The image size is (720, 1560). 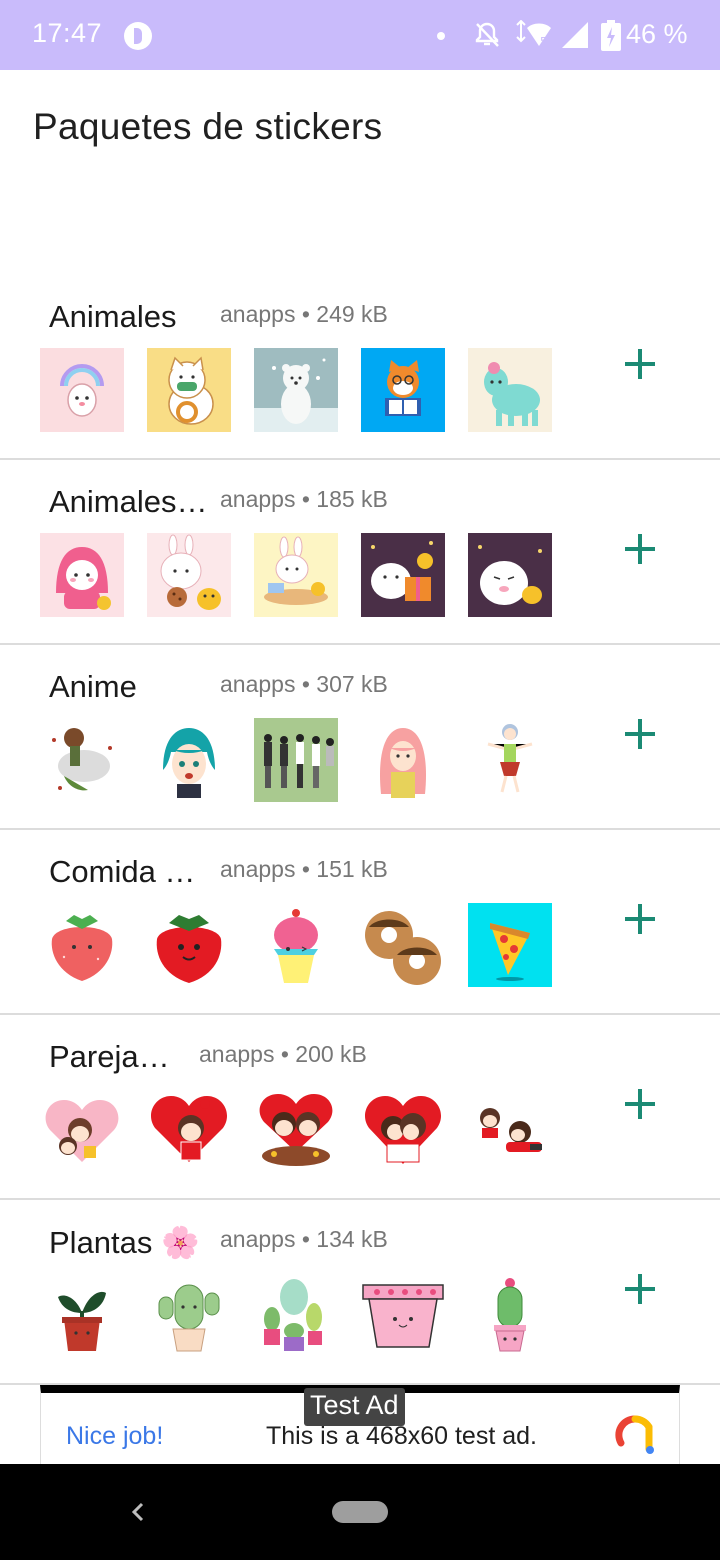 I want to click on pack-meta: anapps • 134 kB, so click(x=304, y=1239).